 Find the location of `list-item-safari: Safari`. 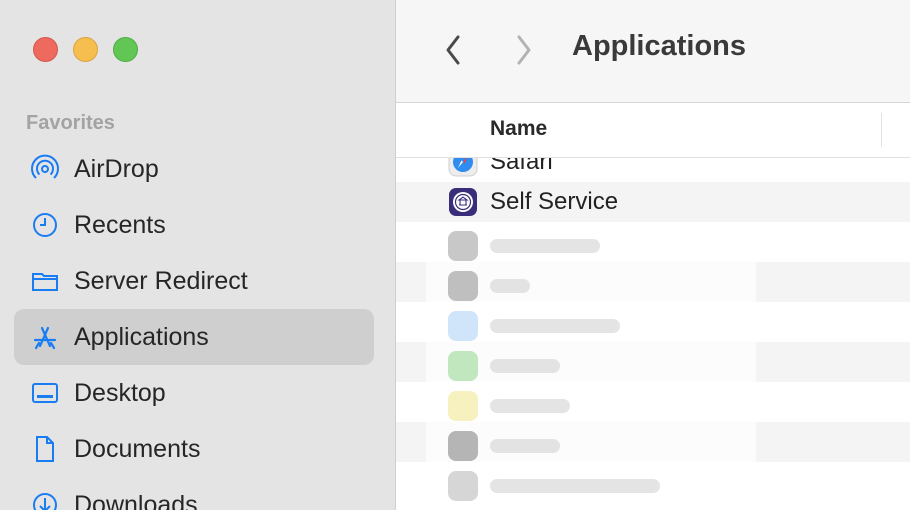

list-item-safari: Safari is located at coordinates (653, 170).